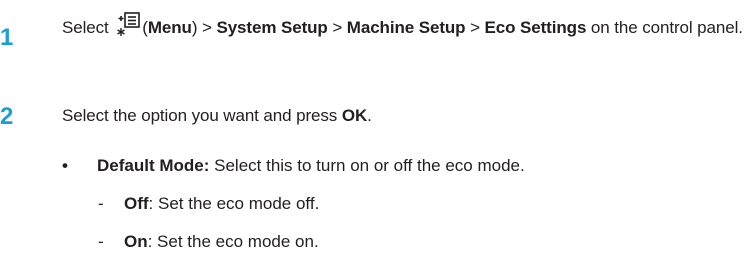 The width and height of the screenshot is (752, 264). I want to click on step-number: 2, so click(7, 116).